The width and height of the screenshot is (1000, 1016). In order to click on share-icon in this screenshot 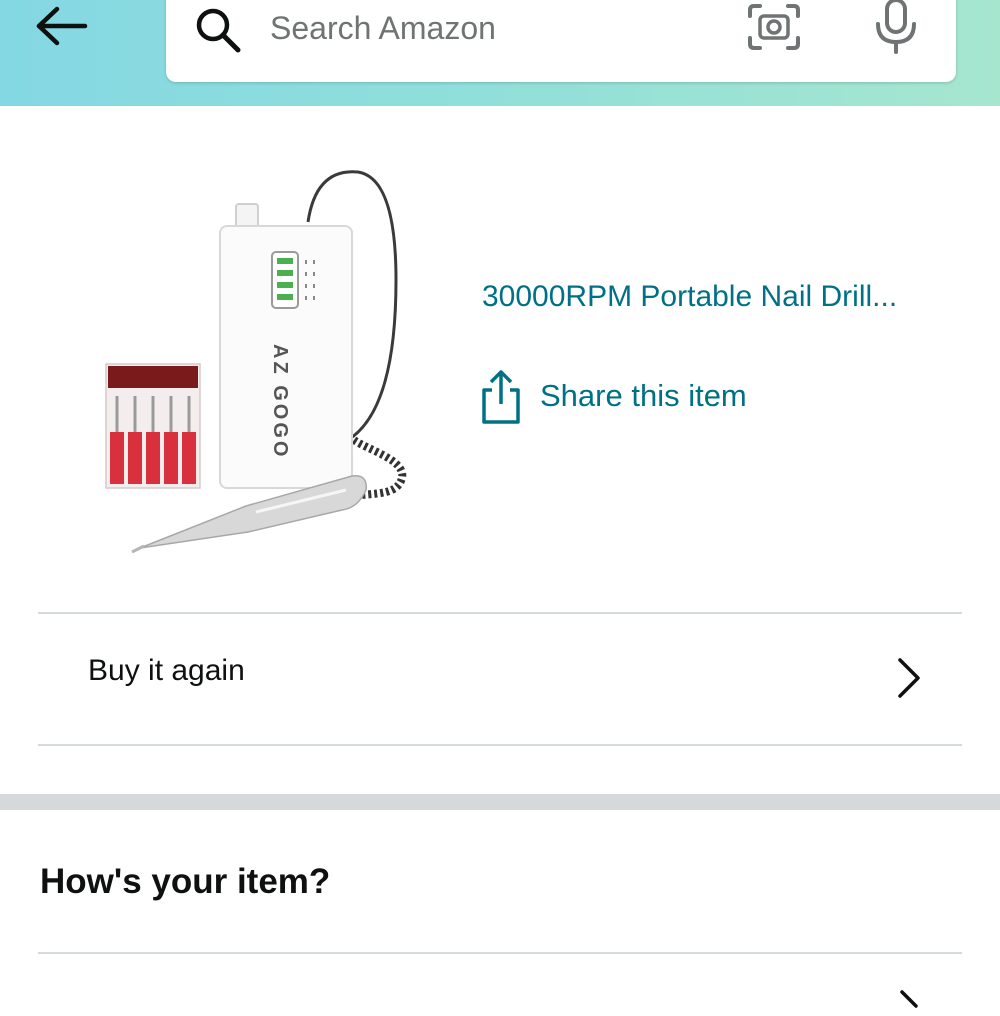, I will do `click(501, 397)`.